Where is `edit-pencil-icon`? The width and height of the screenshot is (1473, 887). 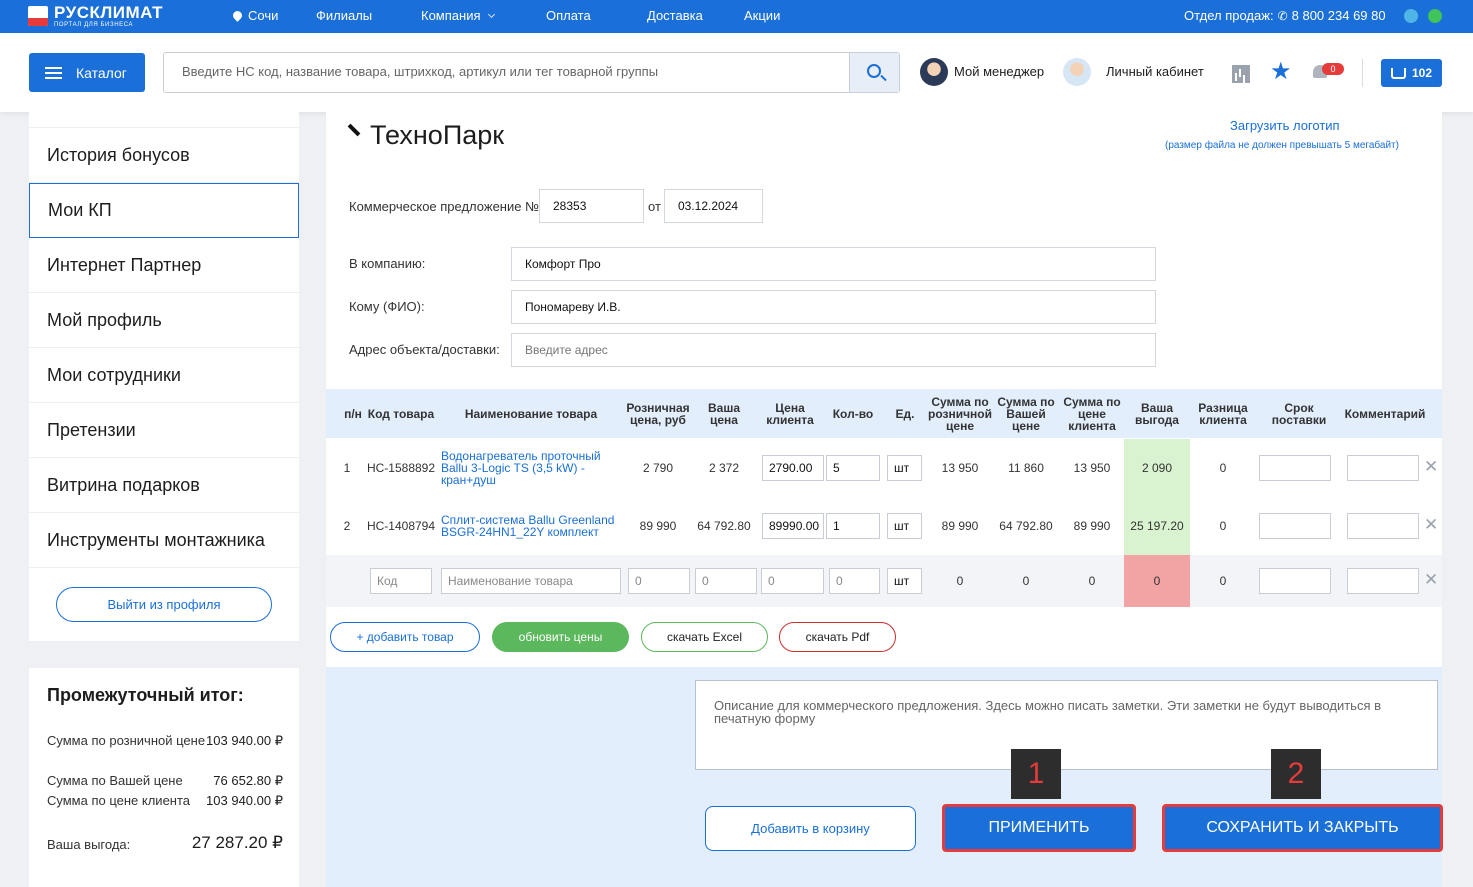
edit-pencil-icon is located at coordinates (354, 130).